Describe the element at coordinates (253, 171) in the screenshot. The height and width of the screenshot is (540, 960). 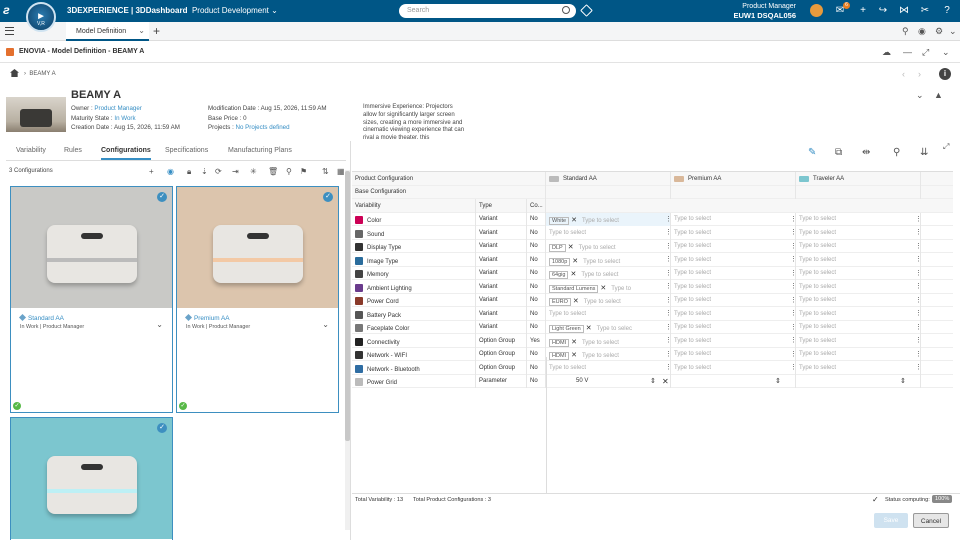
I see `compare-icon: ✳` at that location.